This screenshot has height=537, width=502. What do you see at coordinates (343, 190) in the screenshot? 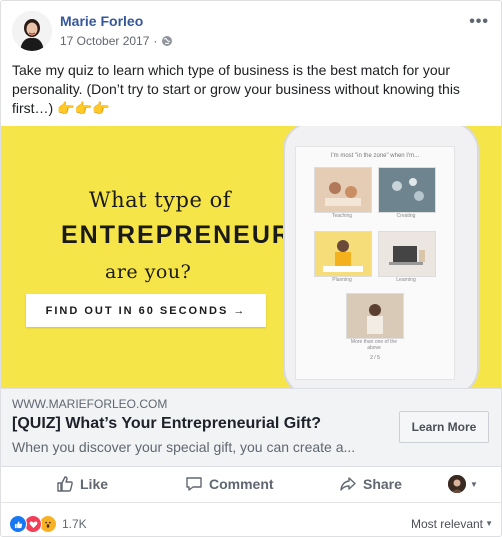
I see `option-thumb-teaching` at bounding box center [343, 190].